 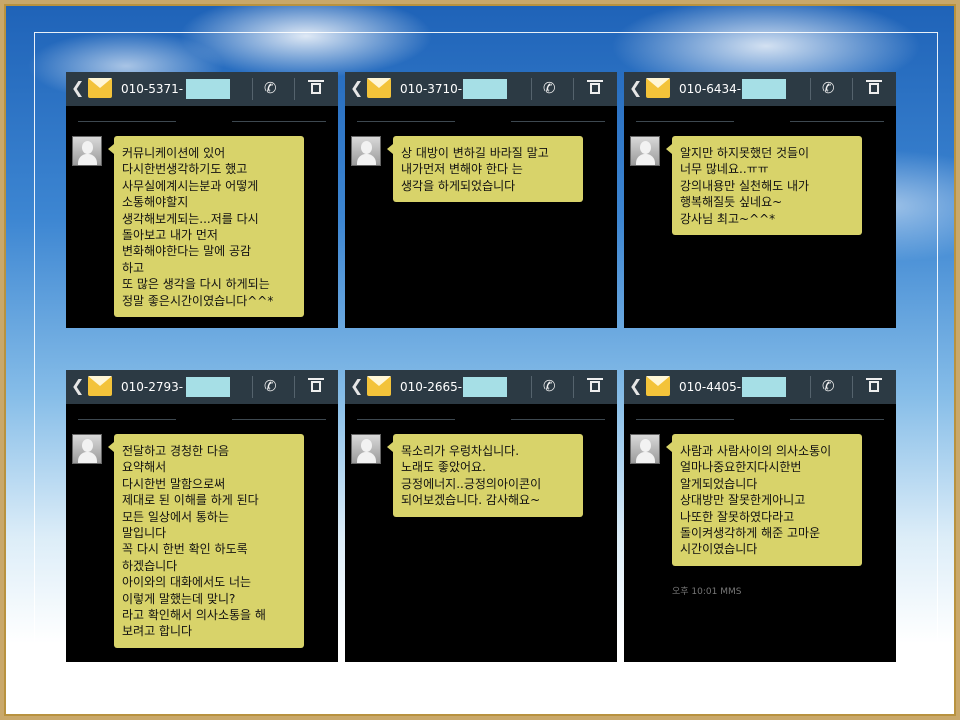 What do you see at coordinates (152, 89) in the screenshot?
I see `sender-number: 010-5371-` at bounding box center [152, 89].